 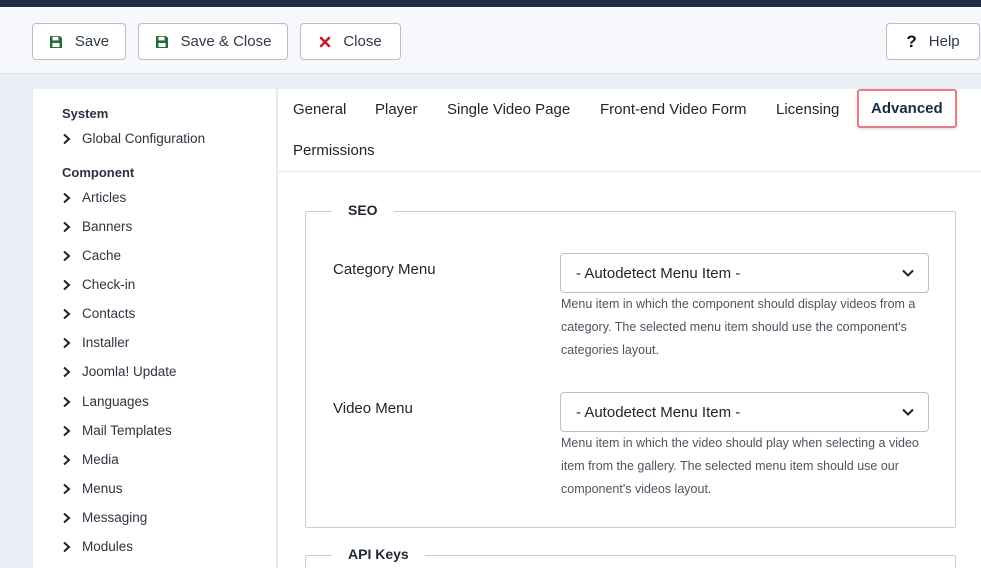 I want to click on help-button-label: Help, so click(x=944, y=41).